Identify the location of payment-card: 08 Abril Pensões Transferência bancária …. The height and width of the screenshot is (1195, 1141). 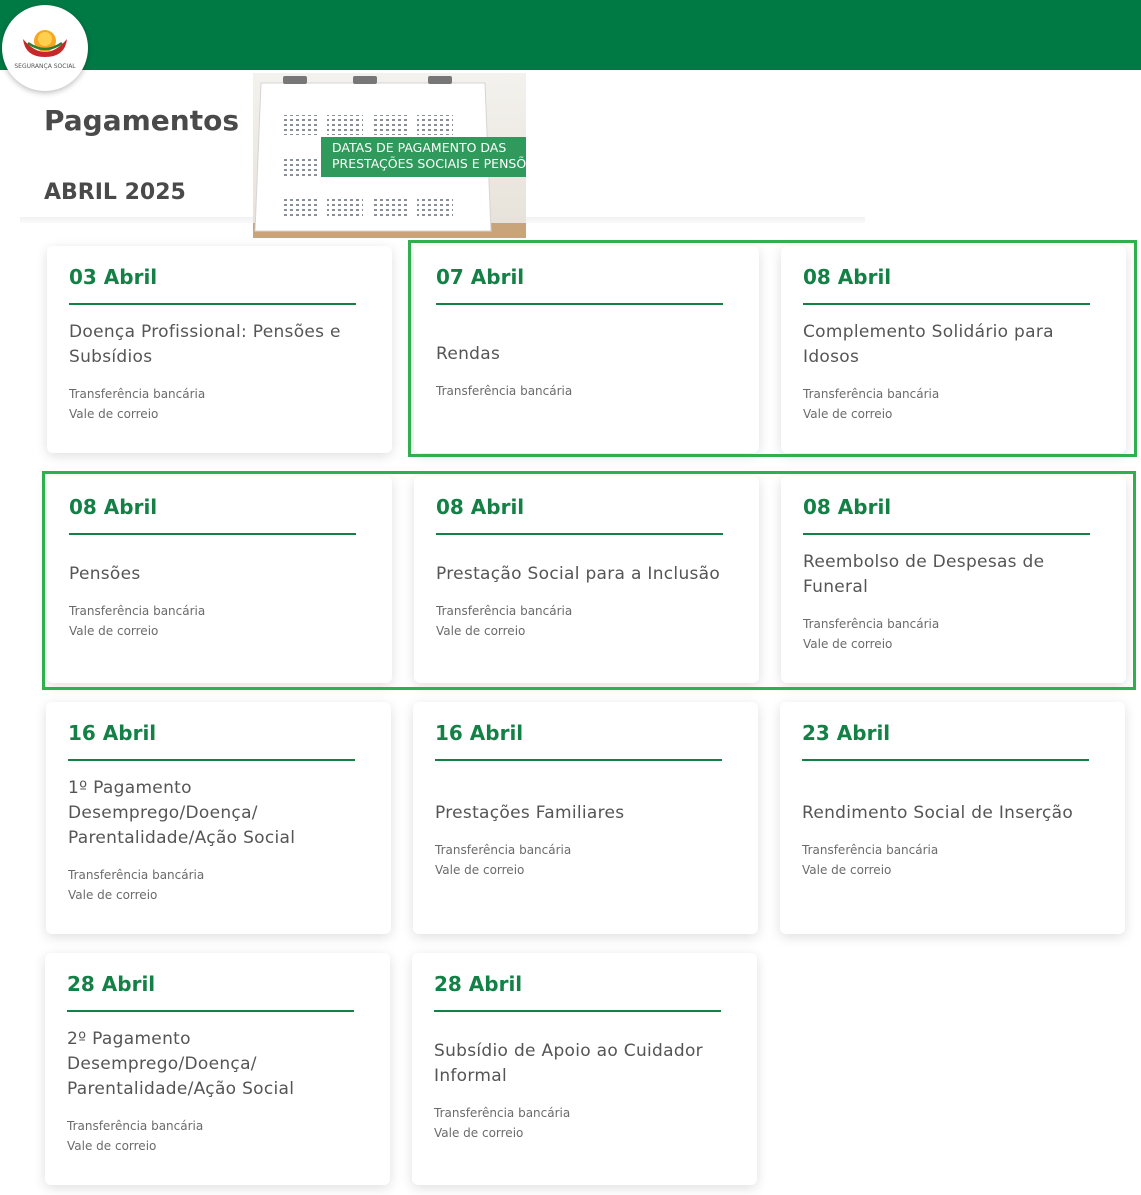
(219, 579).